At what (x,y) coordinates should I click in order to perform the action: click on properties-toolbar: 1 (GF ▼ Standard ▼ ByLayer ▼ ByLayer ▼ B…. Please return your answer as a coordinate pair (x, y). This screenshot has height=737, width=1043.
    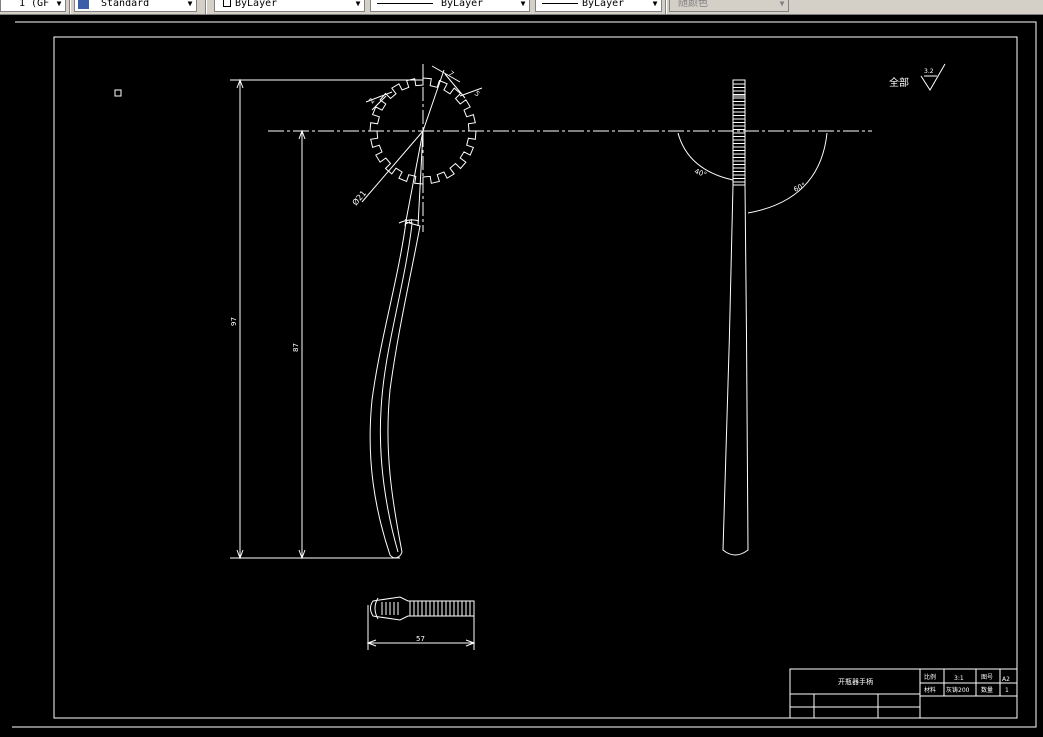
    Looking at the image, I should click on (521, 7).